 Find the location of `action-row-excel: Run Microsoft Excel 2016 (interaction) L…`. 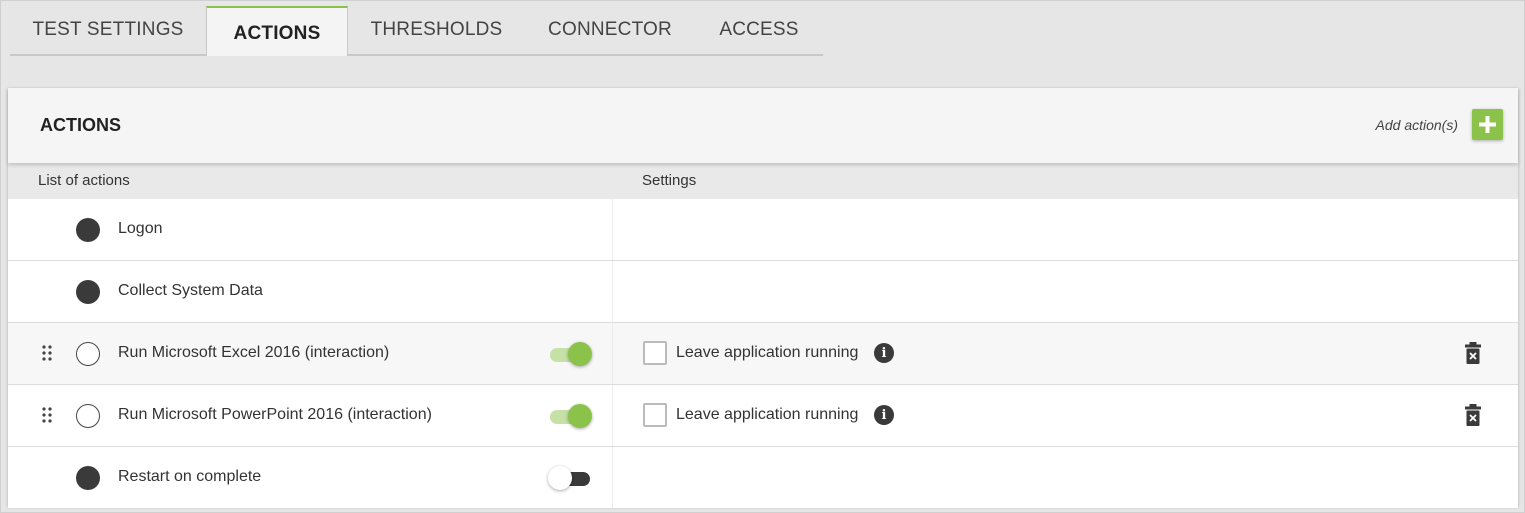

action-row-excel: Run Microsoft Excel 2016 (interaction) L… is located at coordinates (763, 354).